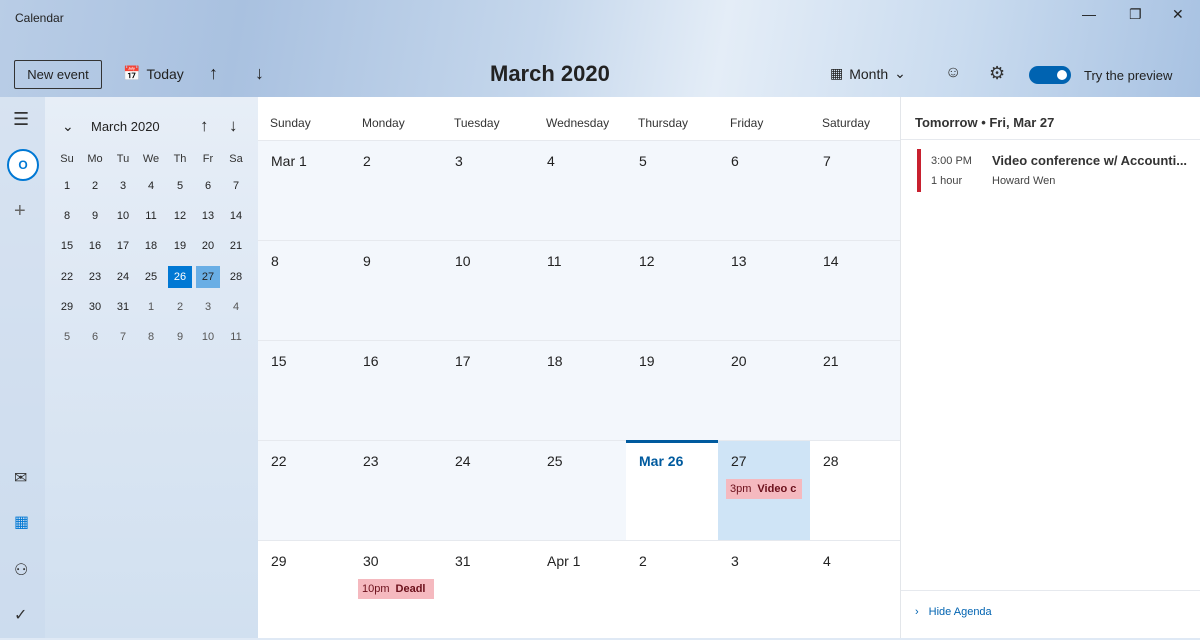 This screenshot has height=640, width=1200. I want to click on calendar-event: 10pm Deadl, so click(396, 589).